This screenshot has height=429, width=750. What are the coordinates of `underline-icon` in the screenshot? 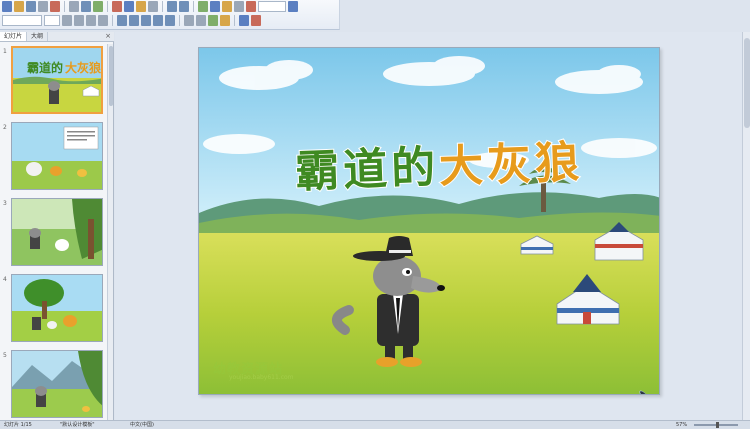 It's located at (91, 20).